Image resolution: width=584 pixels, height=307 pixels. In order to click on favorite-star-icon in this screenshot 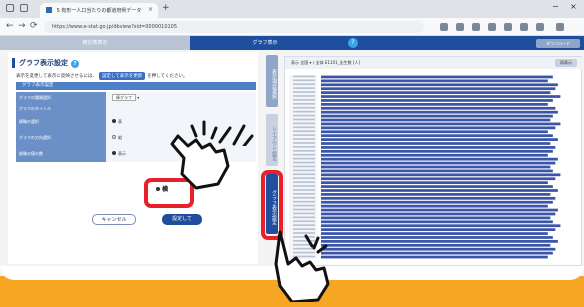, I will do `click(460, 27)`.